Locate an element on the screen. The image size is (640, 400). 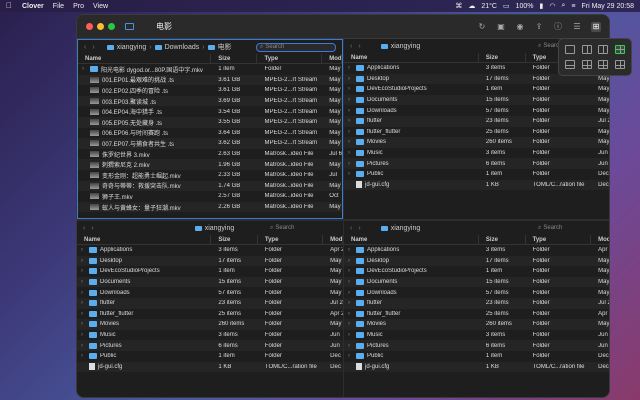
search-icon: ⌕ is located at coordinates (563, 6).